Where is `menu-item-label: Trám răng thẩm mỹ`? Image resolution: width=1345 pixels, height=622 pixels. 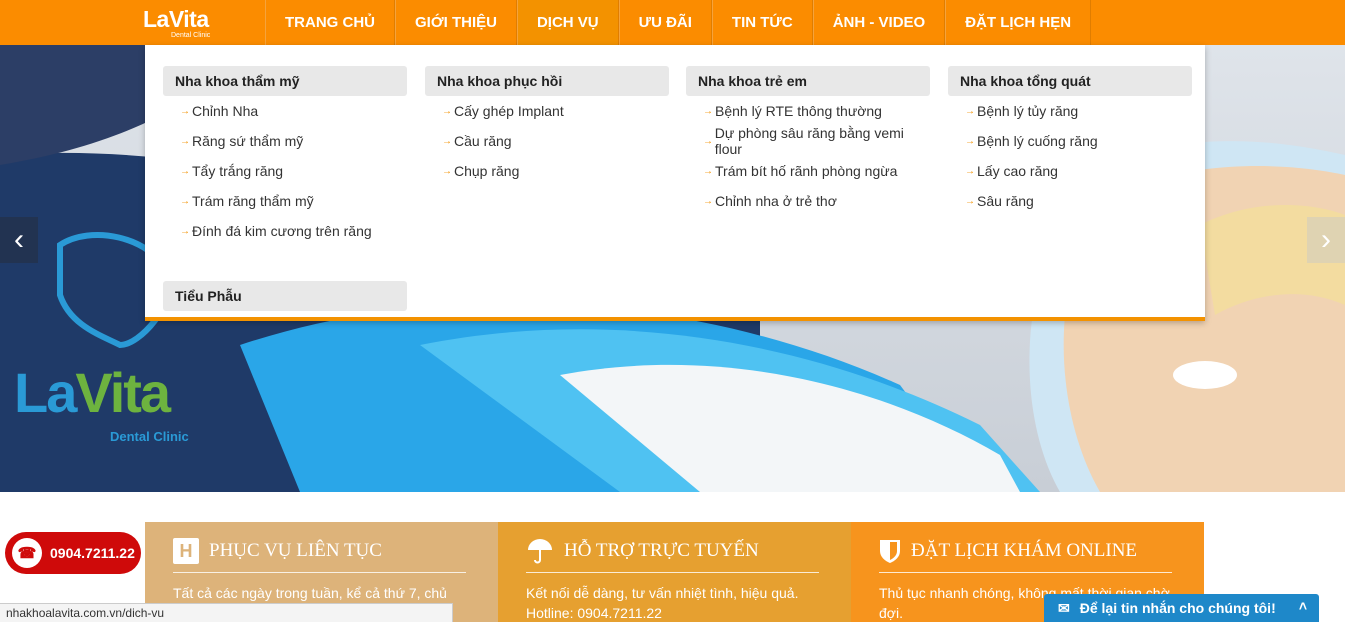
menu-item-label: Trám răng thẩm mỹ is located at coordinates (253, 201).